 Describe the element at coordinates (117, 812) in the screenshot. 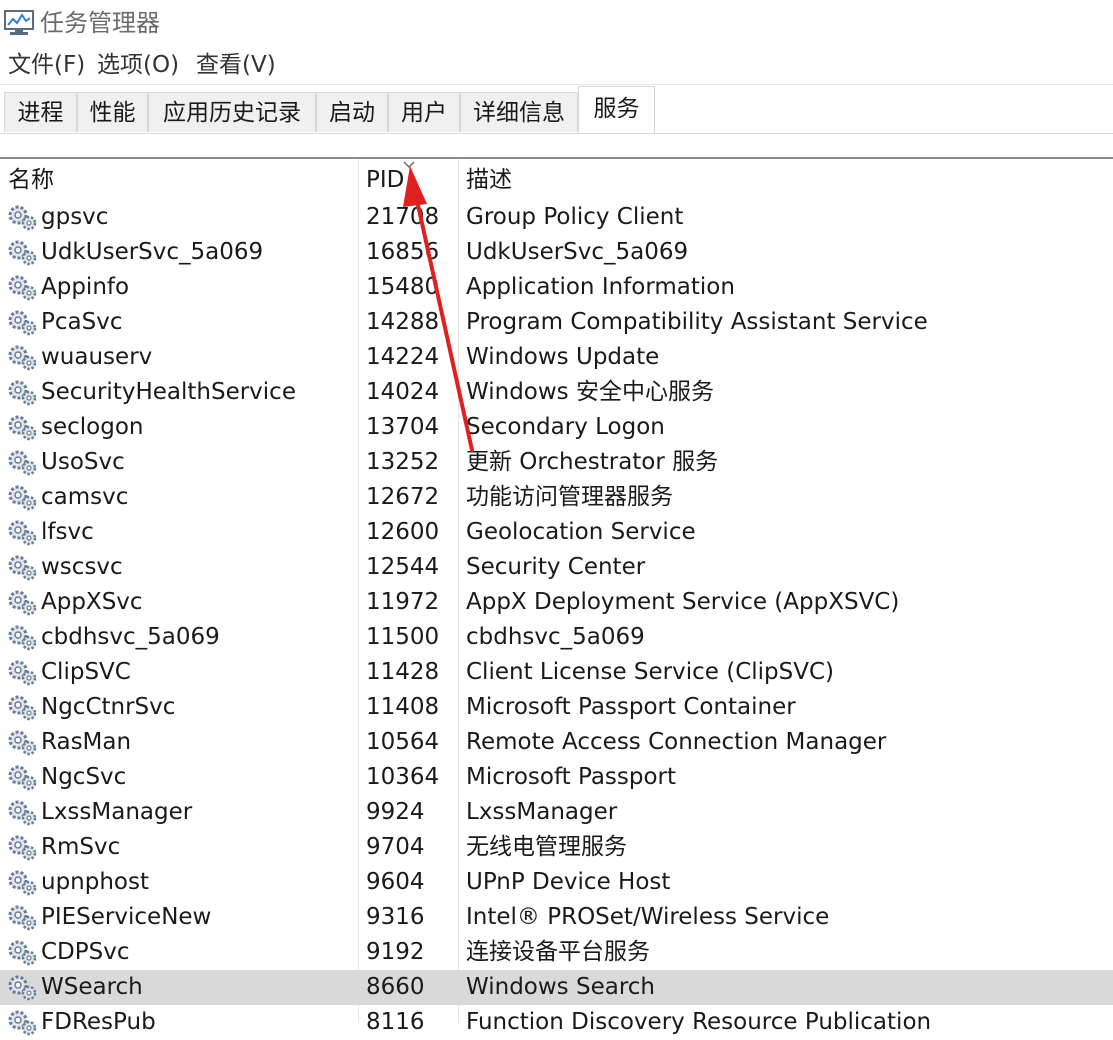

I see `service-name: LxssManager` at that location.